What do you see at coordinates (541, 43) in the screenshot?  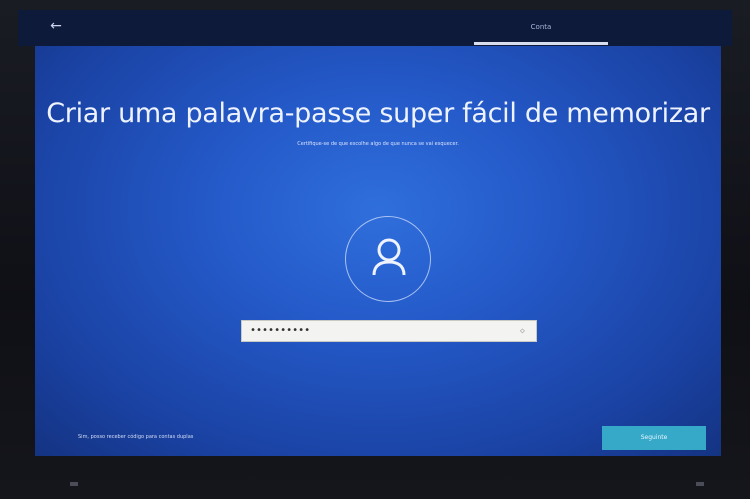 I see `tab-active-indicator` at bounding box center [541, 43].